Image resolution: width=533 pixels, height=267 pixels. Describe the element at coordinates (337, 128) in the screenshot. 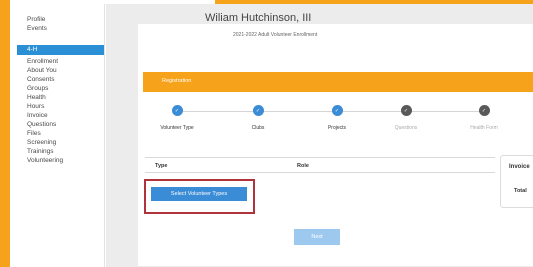

I see `step-label: Projects` at that location.